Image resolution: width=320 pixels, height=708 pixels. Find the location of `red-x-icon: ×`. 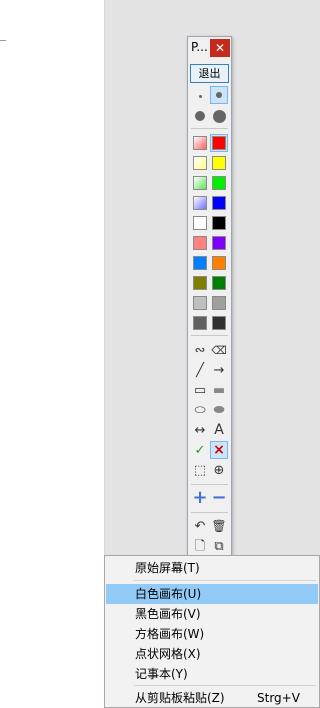

red-x-icon: × is located at coordinates (219, 450).